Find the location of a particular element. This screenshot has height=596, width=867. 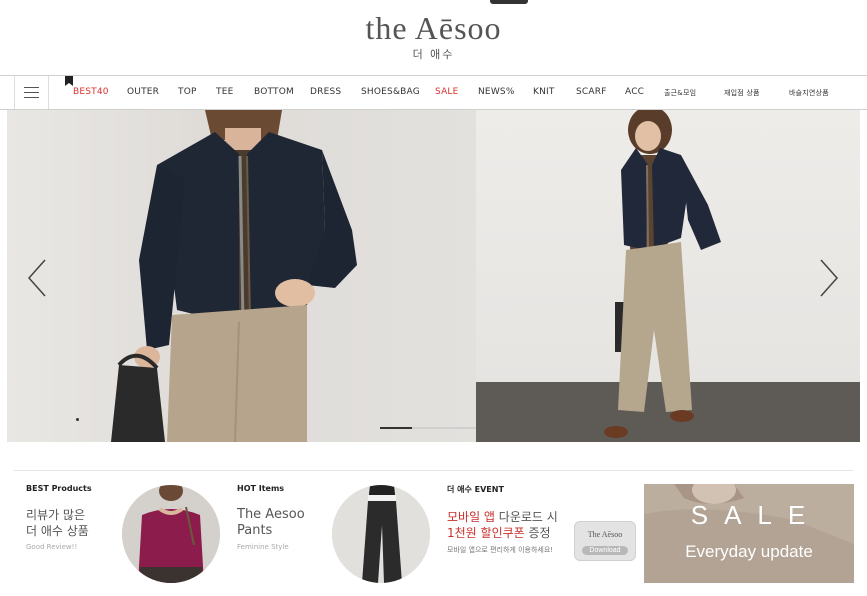

slide-dot is located at coordinates (77, 419).